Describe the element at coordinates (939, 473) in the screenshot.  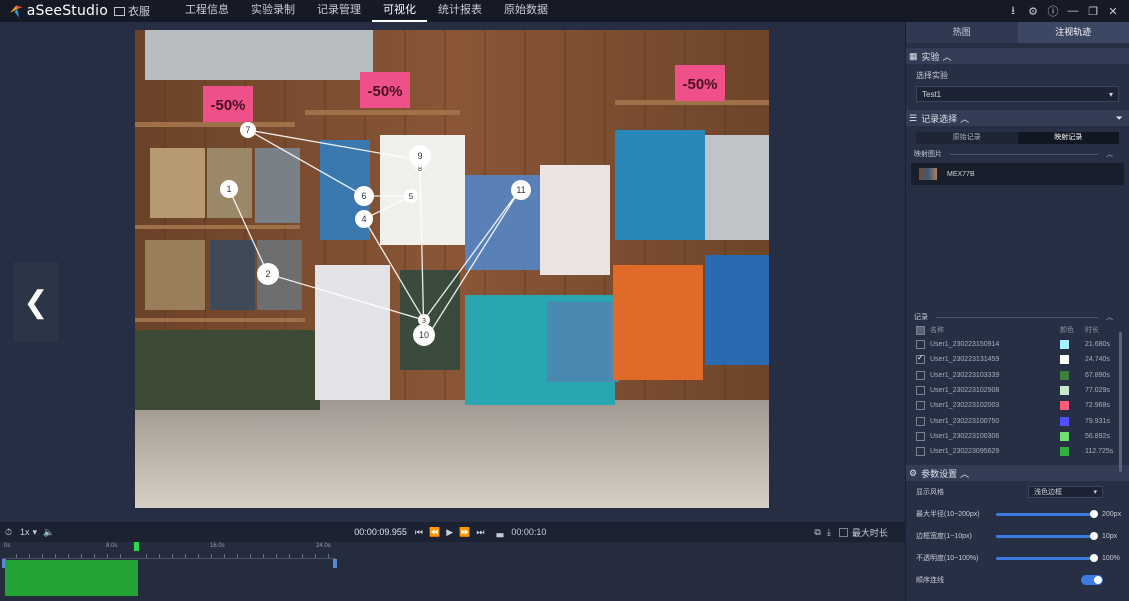
I see `params-title: 参数设置` at that location.